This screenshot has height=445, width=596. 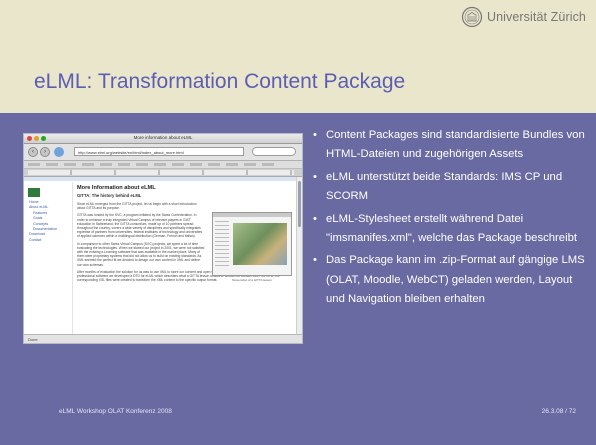 What do you see at coordinates (222, 244) in the screenshot?
I see `thumbnail-nav` at bounding box center [222, 244].